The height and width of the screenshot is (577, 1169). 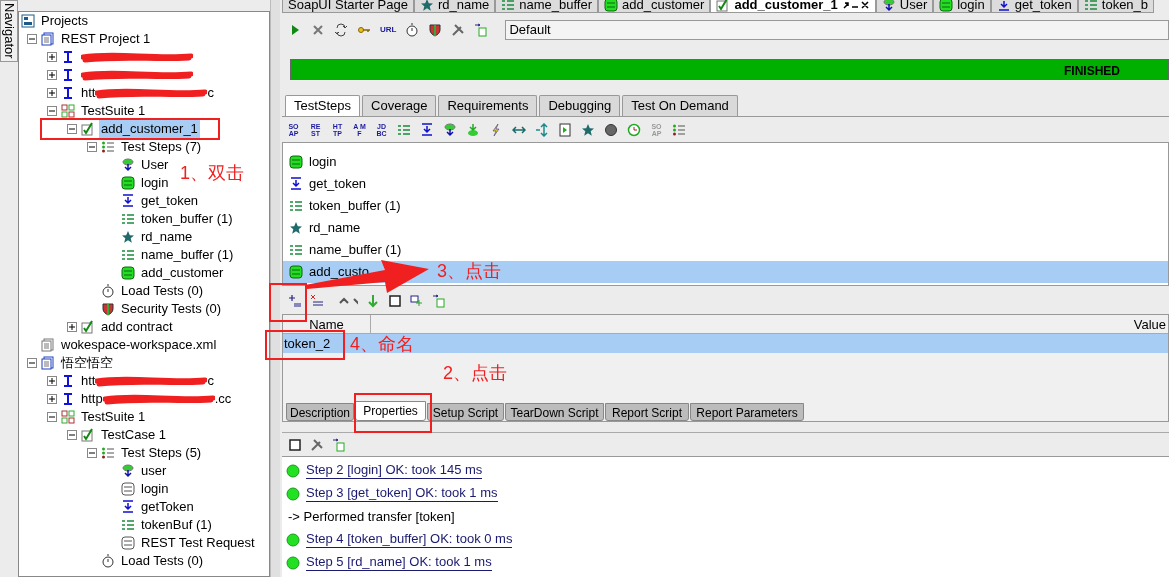 What do you see at coordinates (167, 507) in the screenshot?
I see `tree-item: getToken` at bounding box center [167, 507].